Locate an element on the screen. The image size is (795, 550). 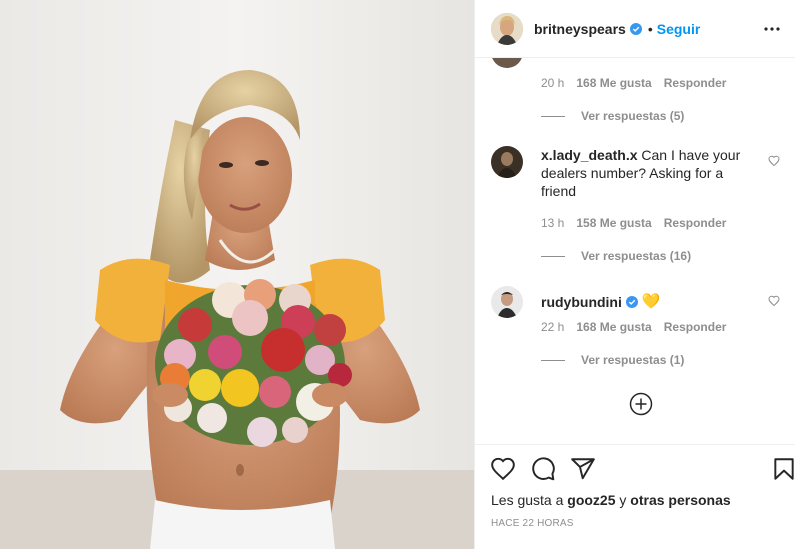
more-options-icon is located at coordinates (772, 29).